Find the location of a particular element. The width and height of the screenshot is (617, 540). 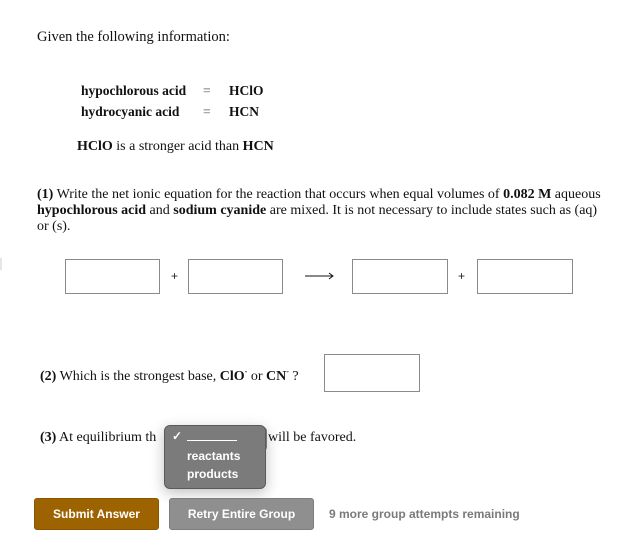

dropdown-option-reactants: reactants is located at coordinates (213, 456).